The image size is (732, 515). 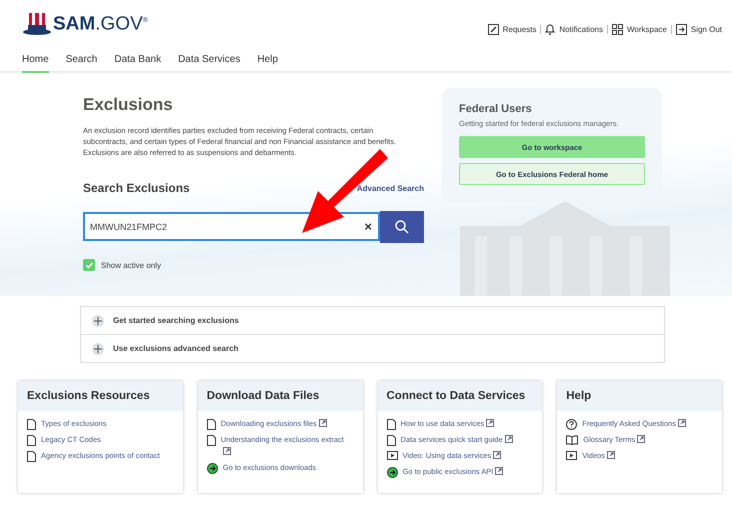 What do you see at coordinates (572, 424) in the screenshot?
I see `question-icon` at bounding box center [572, 424].